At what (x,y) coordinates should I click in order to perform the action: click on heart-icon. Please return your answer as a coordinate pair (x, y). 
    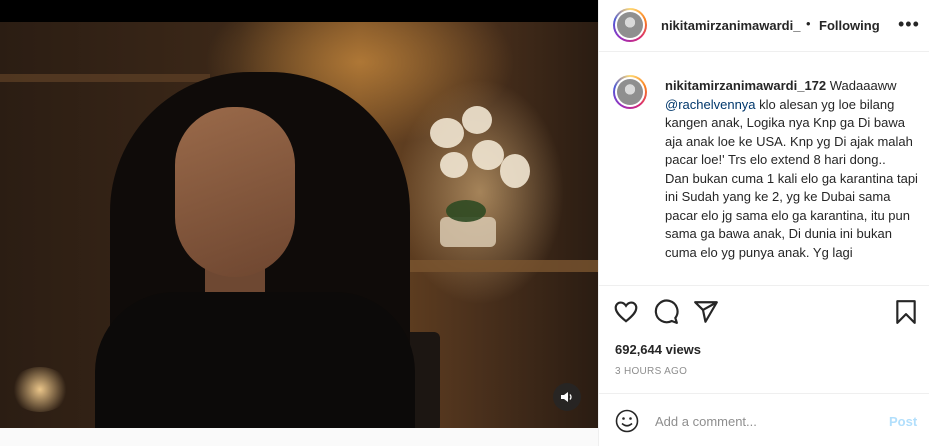
    Looking at the image, I should click on (626, 312).